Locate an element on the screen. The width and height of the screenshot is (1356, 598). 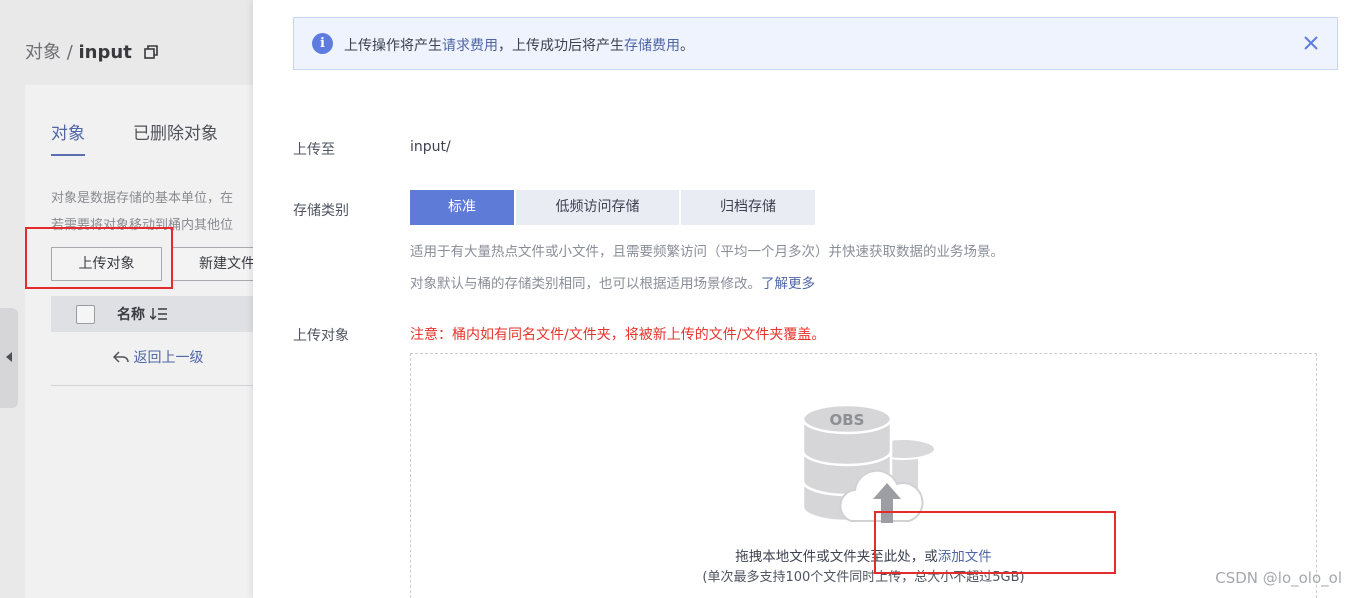
upload-to-label: 上传至 is located at coordinates (314, 150).